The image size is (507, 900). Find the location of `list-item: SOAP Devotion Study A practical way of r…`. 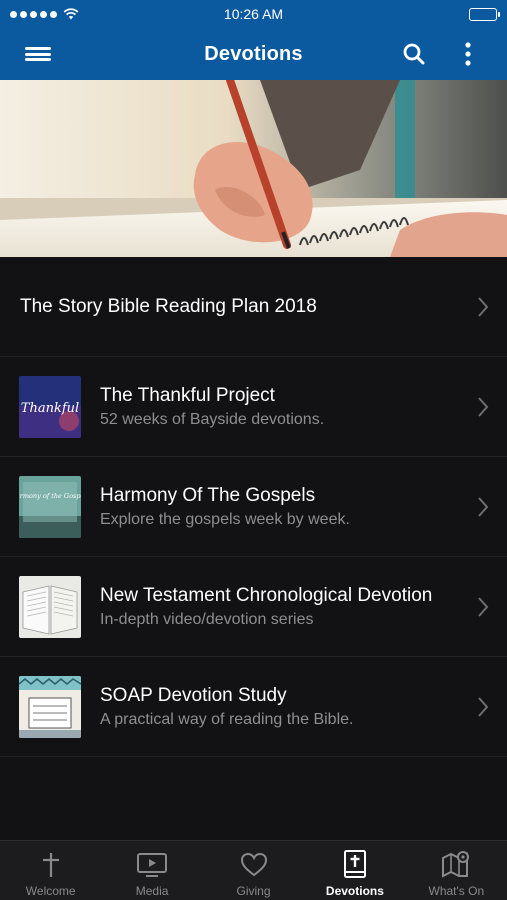

list-item: SOAP Devotion Study A practical way of r… is located at coordinates (253, 707).